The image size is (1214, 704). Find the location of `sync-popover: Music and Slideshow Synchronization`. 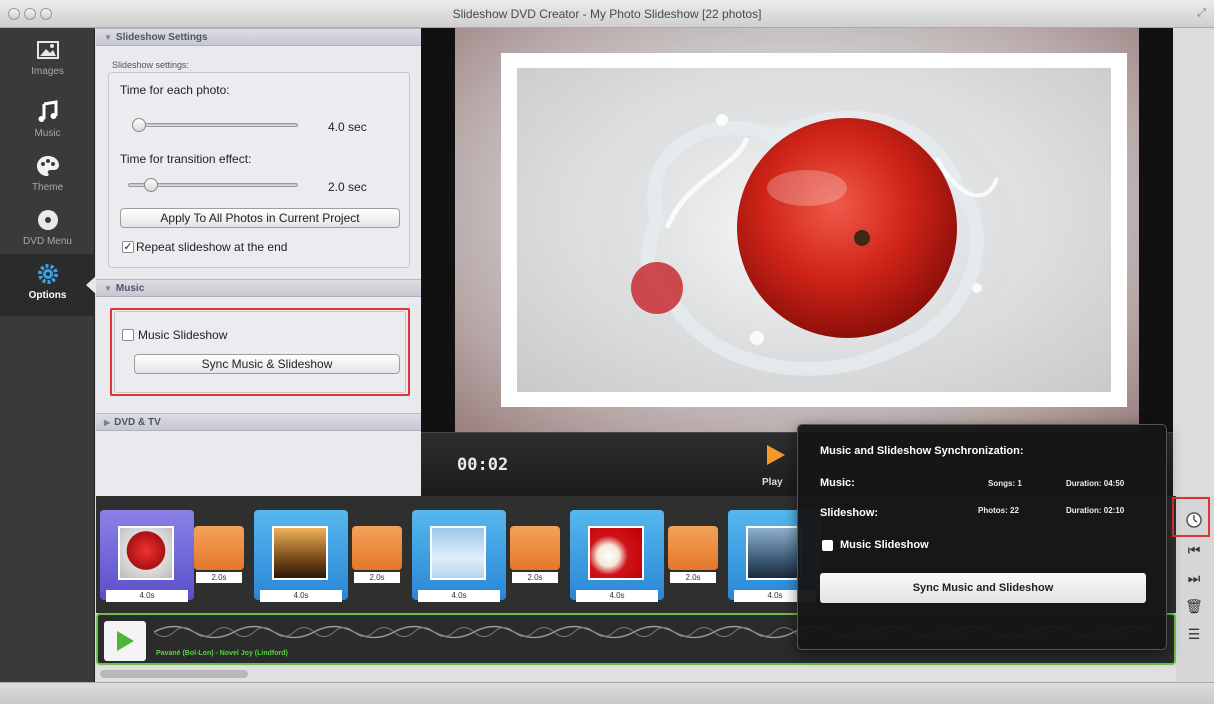

sync-popover: Music and Slideshow Synchronization is located at coordinates (982, 537).